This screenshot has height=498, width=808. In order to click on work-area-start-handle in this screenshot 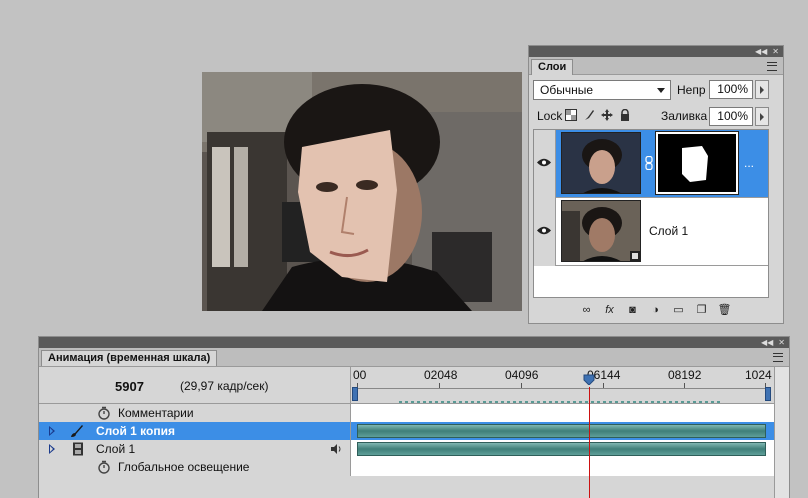, I will do `click(355, 394)`.